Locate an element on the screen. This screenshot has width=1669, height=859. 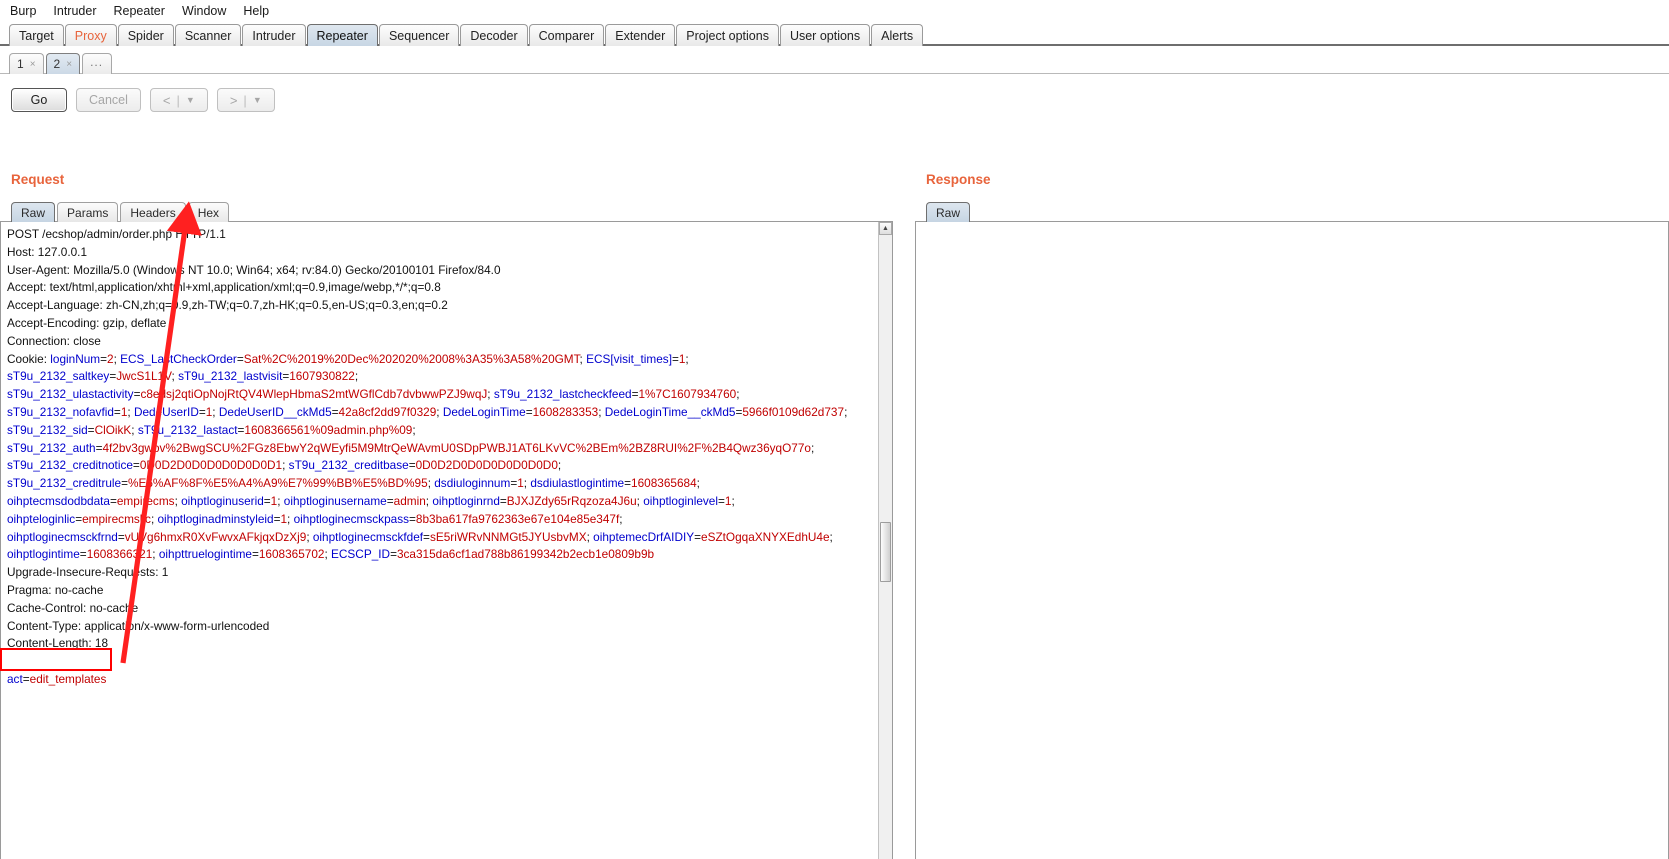
request-line: Content-Length: 18 is located at coordinates (440, 644).